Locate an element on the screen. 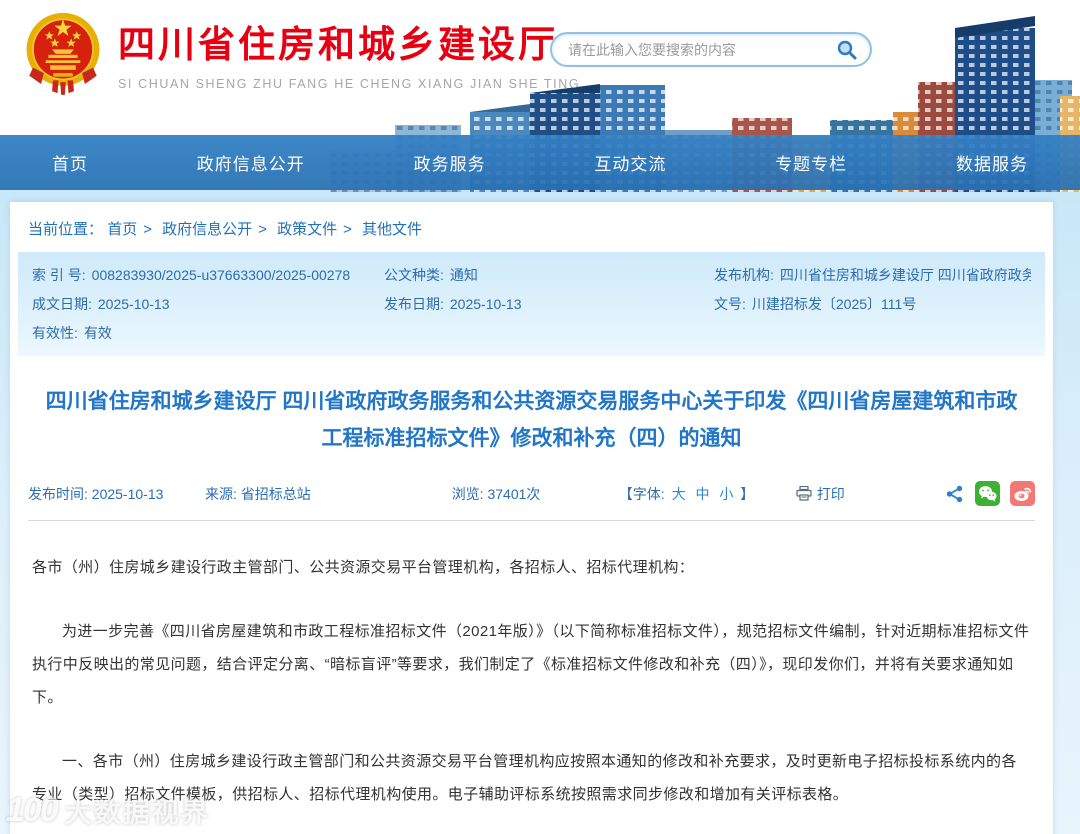  site-title: 四川省住房和城乡建设厅 is located at coordinates (338, 45).